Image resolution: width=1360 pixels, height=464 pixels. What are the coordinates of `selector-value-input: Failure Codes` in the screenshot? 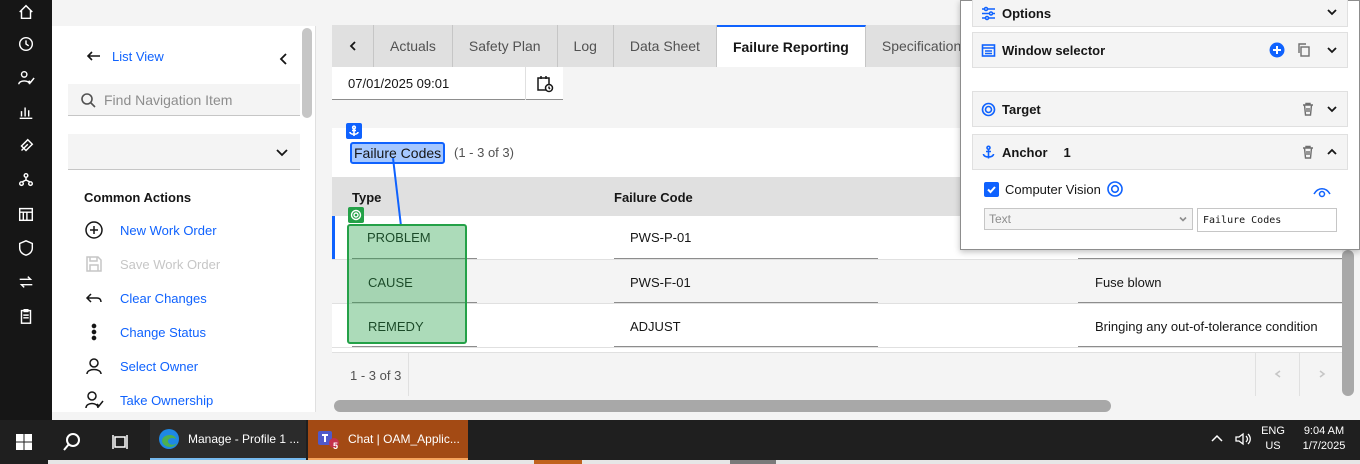 It's located at (1267, 220).